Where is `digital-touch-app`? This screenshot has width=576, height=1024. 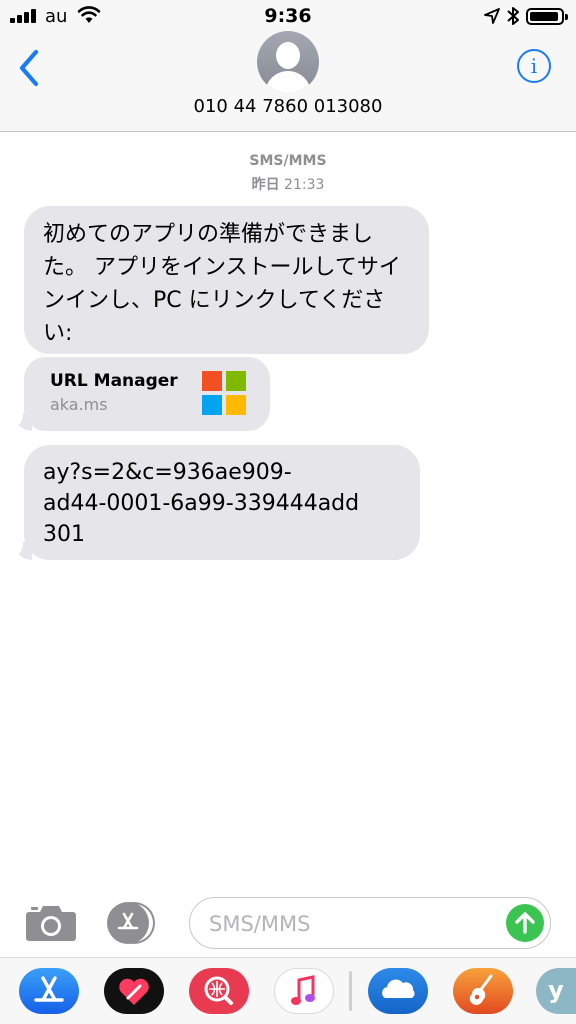
digital-touch-app is located at coordinates (134, 991).